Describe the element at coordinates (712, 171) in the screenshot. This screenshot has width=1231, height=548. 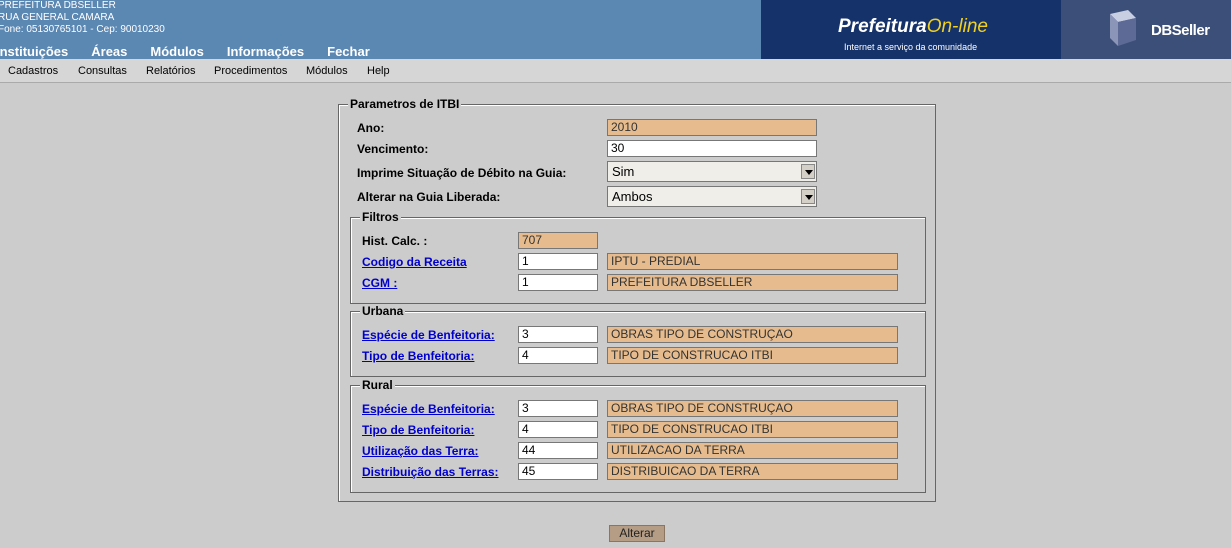
I see `imprime-situacao-select: Sim` at that location.